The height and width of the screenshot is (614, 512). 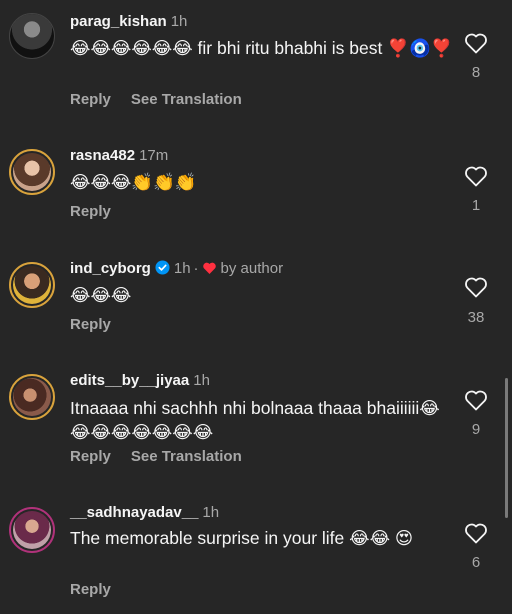 I want to click on username: edits__by__jiyaa, so click(x=129, y=380).